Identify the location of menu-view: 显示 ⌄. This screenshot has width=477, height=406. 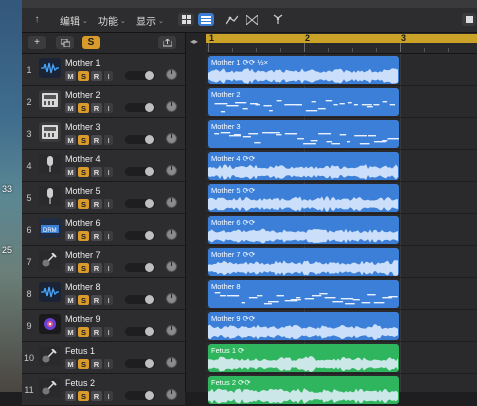
(150, 20).